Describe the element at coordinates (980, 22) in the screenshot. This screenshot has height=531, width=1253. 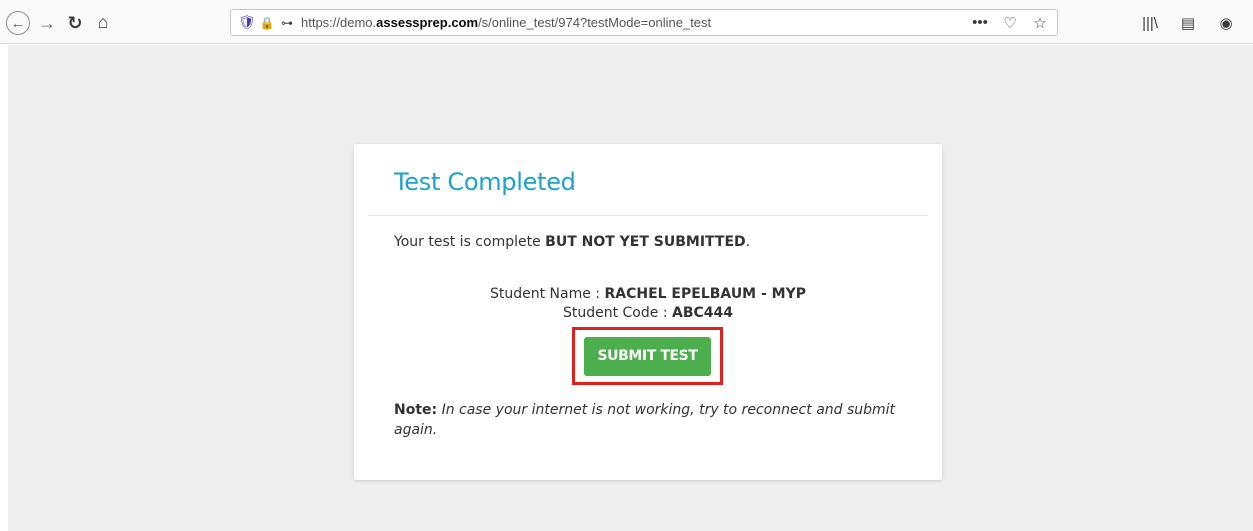
I see `page-actions-icon: •••` at that location.